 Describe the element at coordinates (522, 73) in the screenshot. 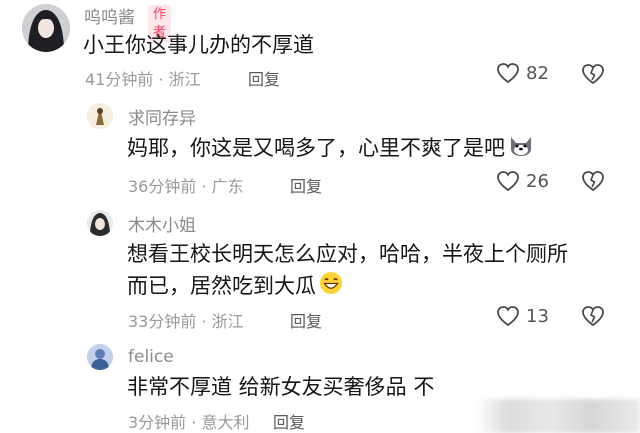

I see `like-button: 82` at that location.